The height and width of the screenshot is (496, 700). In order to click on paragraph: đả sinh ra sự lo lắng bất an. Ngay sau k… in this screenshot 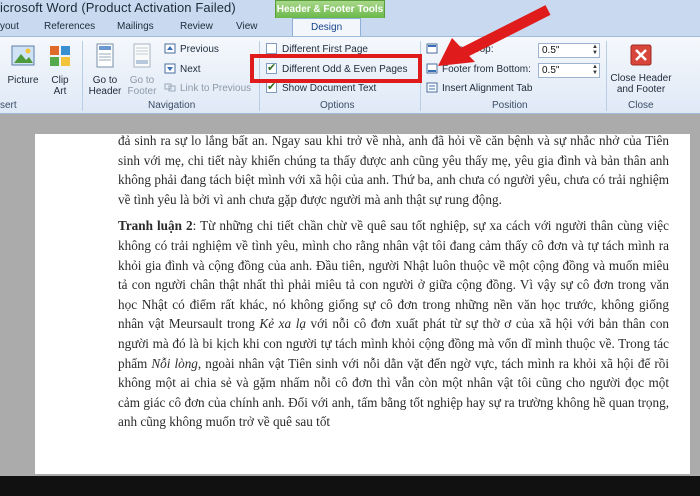, I will do `click(393, 170)`.